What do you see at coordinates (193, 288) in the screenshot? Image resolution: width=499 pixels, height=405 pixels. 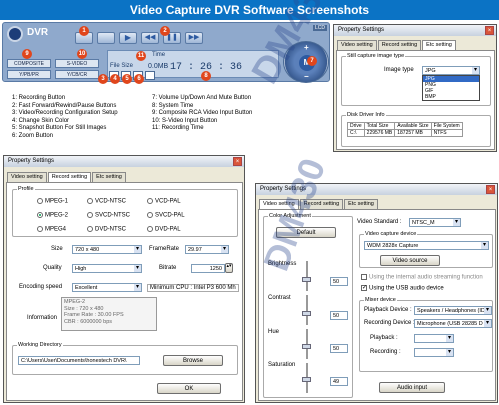 I see `min-cpu-text: Minimum CPU : Intel P3 600 Mh` at bounding box center [193, 288].